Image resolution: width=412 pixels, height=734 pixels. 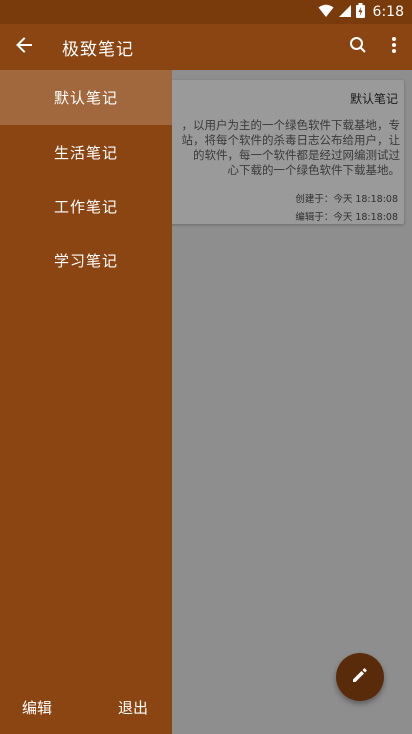 I want to click on status-icons: 6:18, so click(x=361, y=12).